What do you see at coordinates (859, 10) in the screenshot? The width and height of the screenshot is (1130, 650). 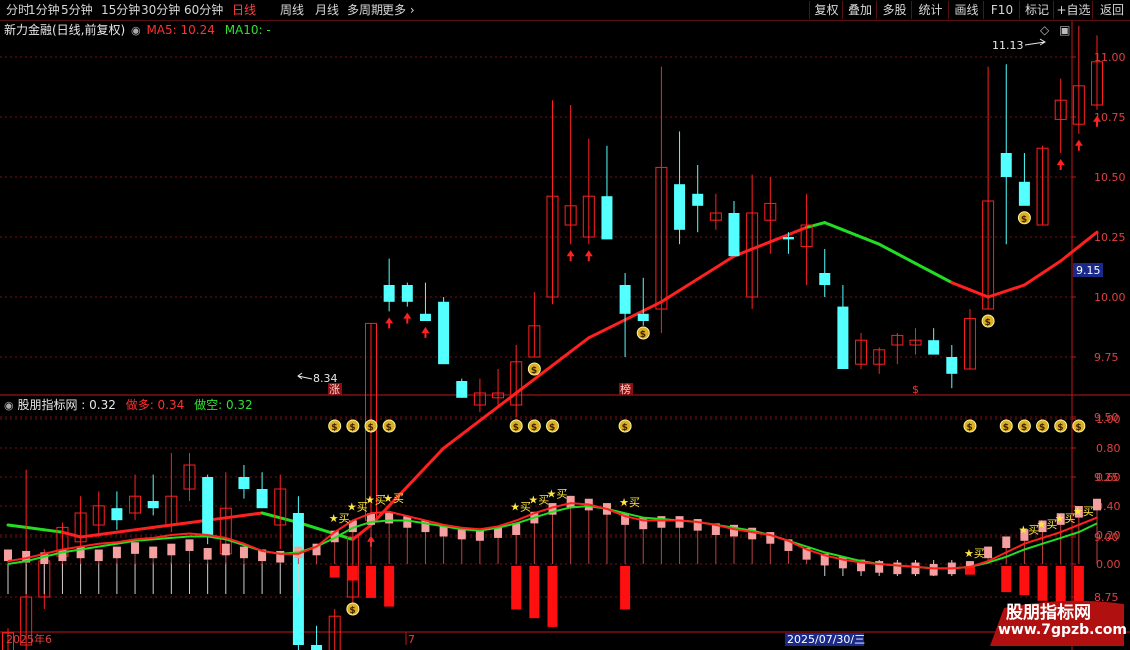 I see `toolbar-button-1: 叠加` at bounding box center [859, 10].